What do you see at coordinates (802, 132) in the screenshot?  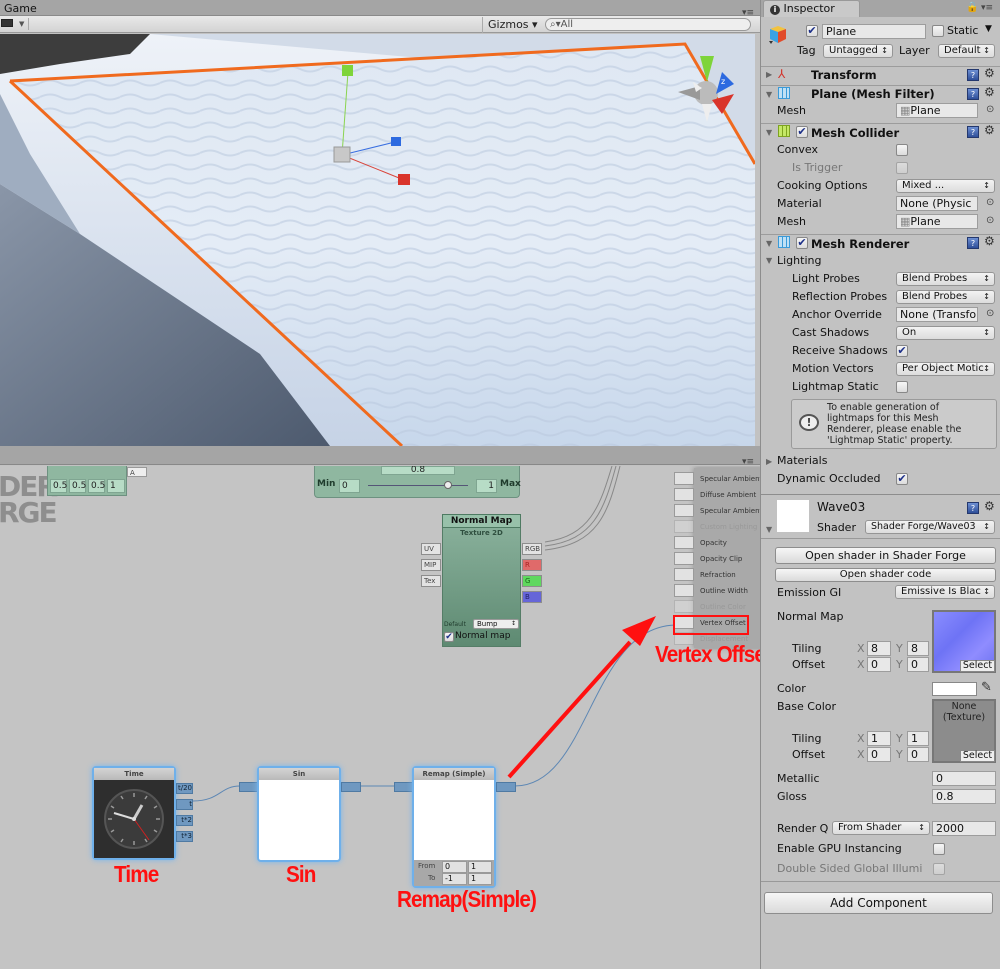 I see `mesh-collider-enabled-checkbox: ✔` at bounding box center [802, 132].